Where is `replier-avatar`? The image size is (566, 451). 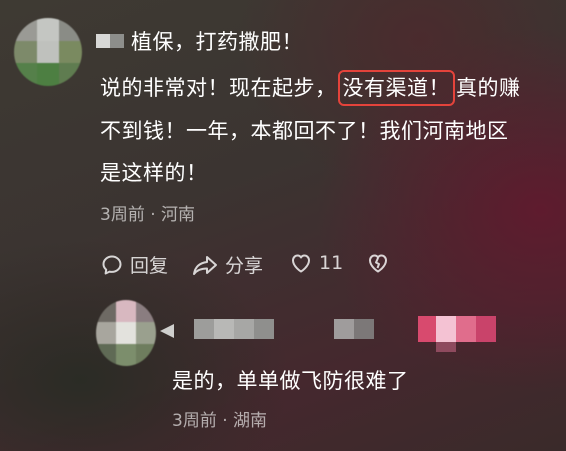
replier-avatar is located at coordinates (126, 333).